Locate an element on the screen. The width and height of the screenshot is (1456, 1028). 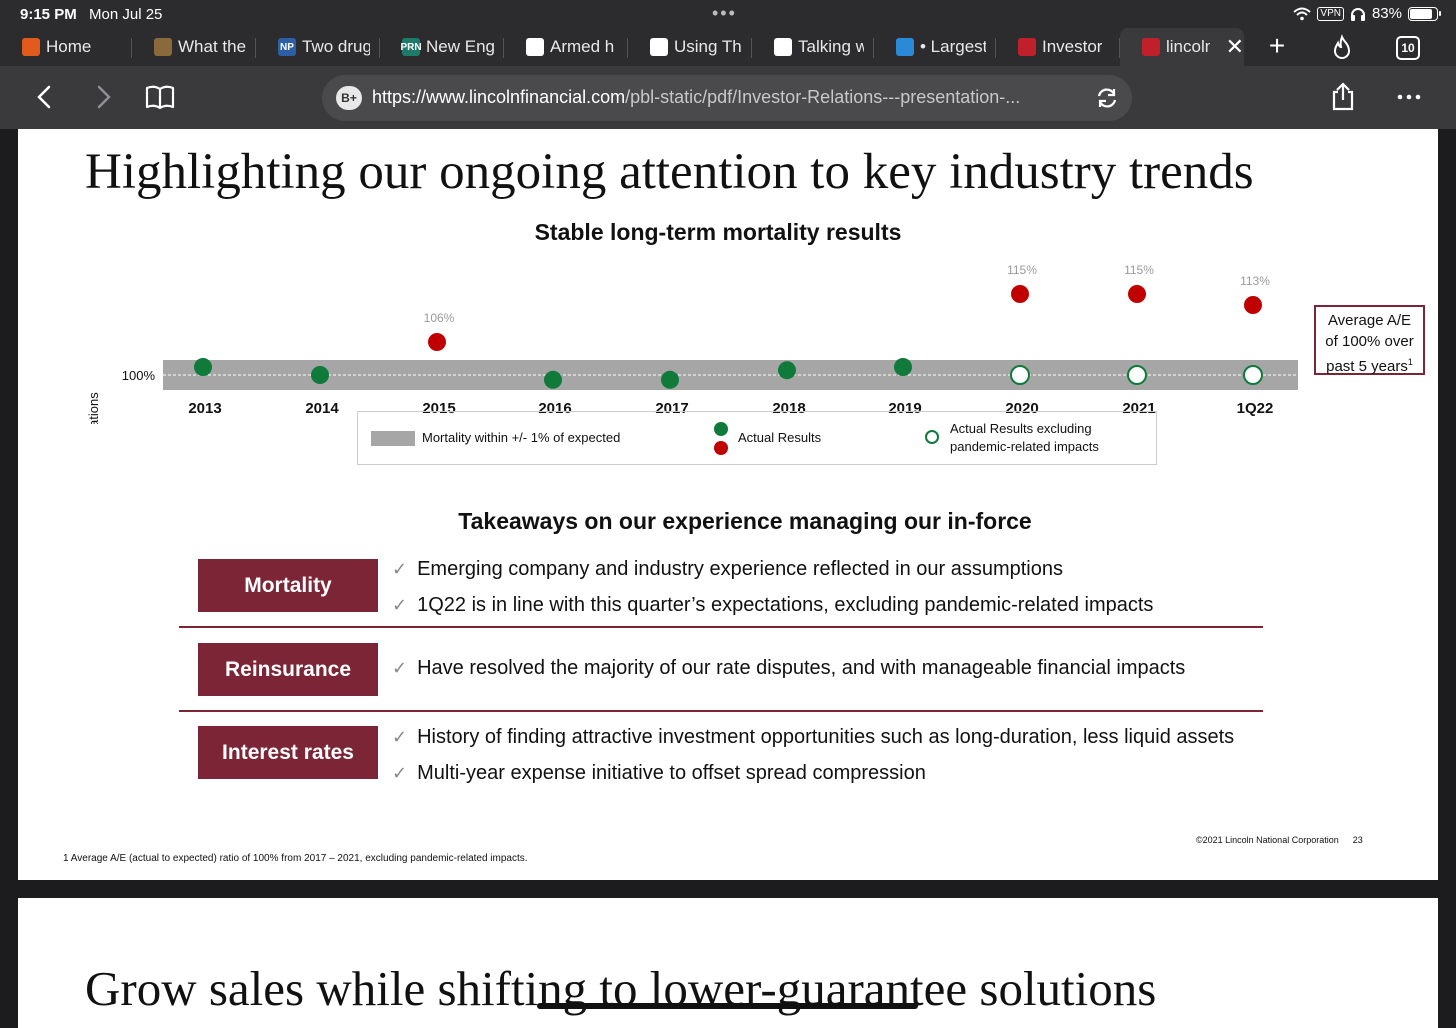
ae-line-3: past 5 years1 is located at coordinates (1369, 366).